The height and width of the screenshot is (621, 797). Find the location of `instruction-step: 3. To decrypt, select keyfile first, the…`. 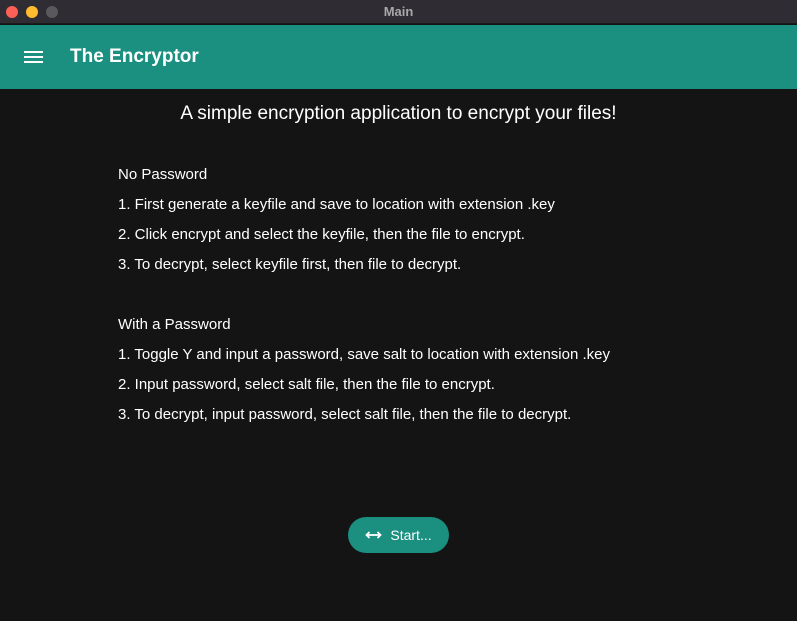

instruction-step: 3. To decrypt, select keyfile first, the… is located at coordinates (290, 264).